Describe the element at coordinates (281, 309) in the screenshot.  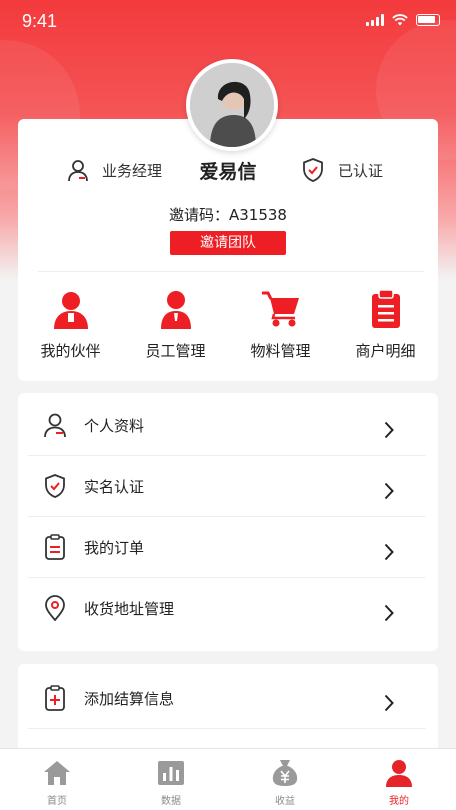
I see `cart-icon` at that location.